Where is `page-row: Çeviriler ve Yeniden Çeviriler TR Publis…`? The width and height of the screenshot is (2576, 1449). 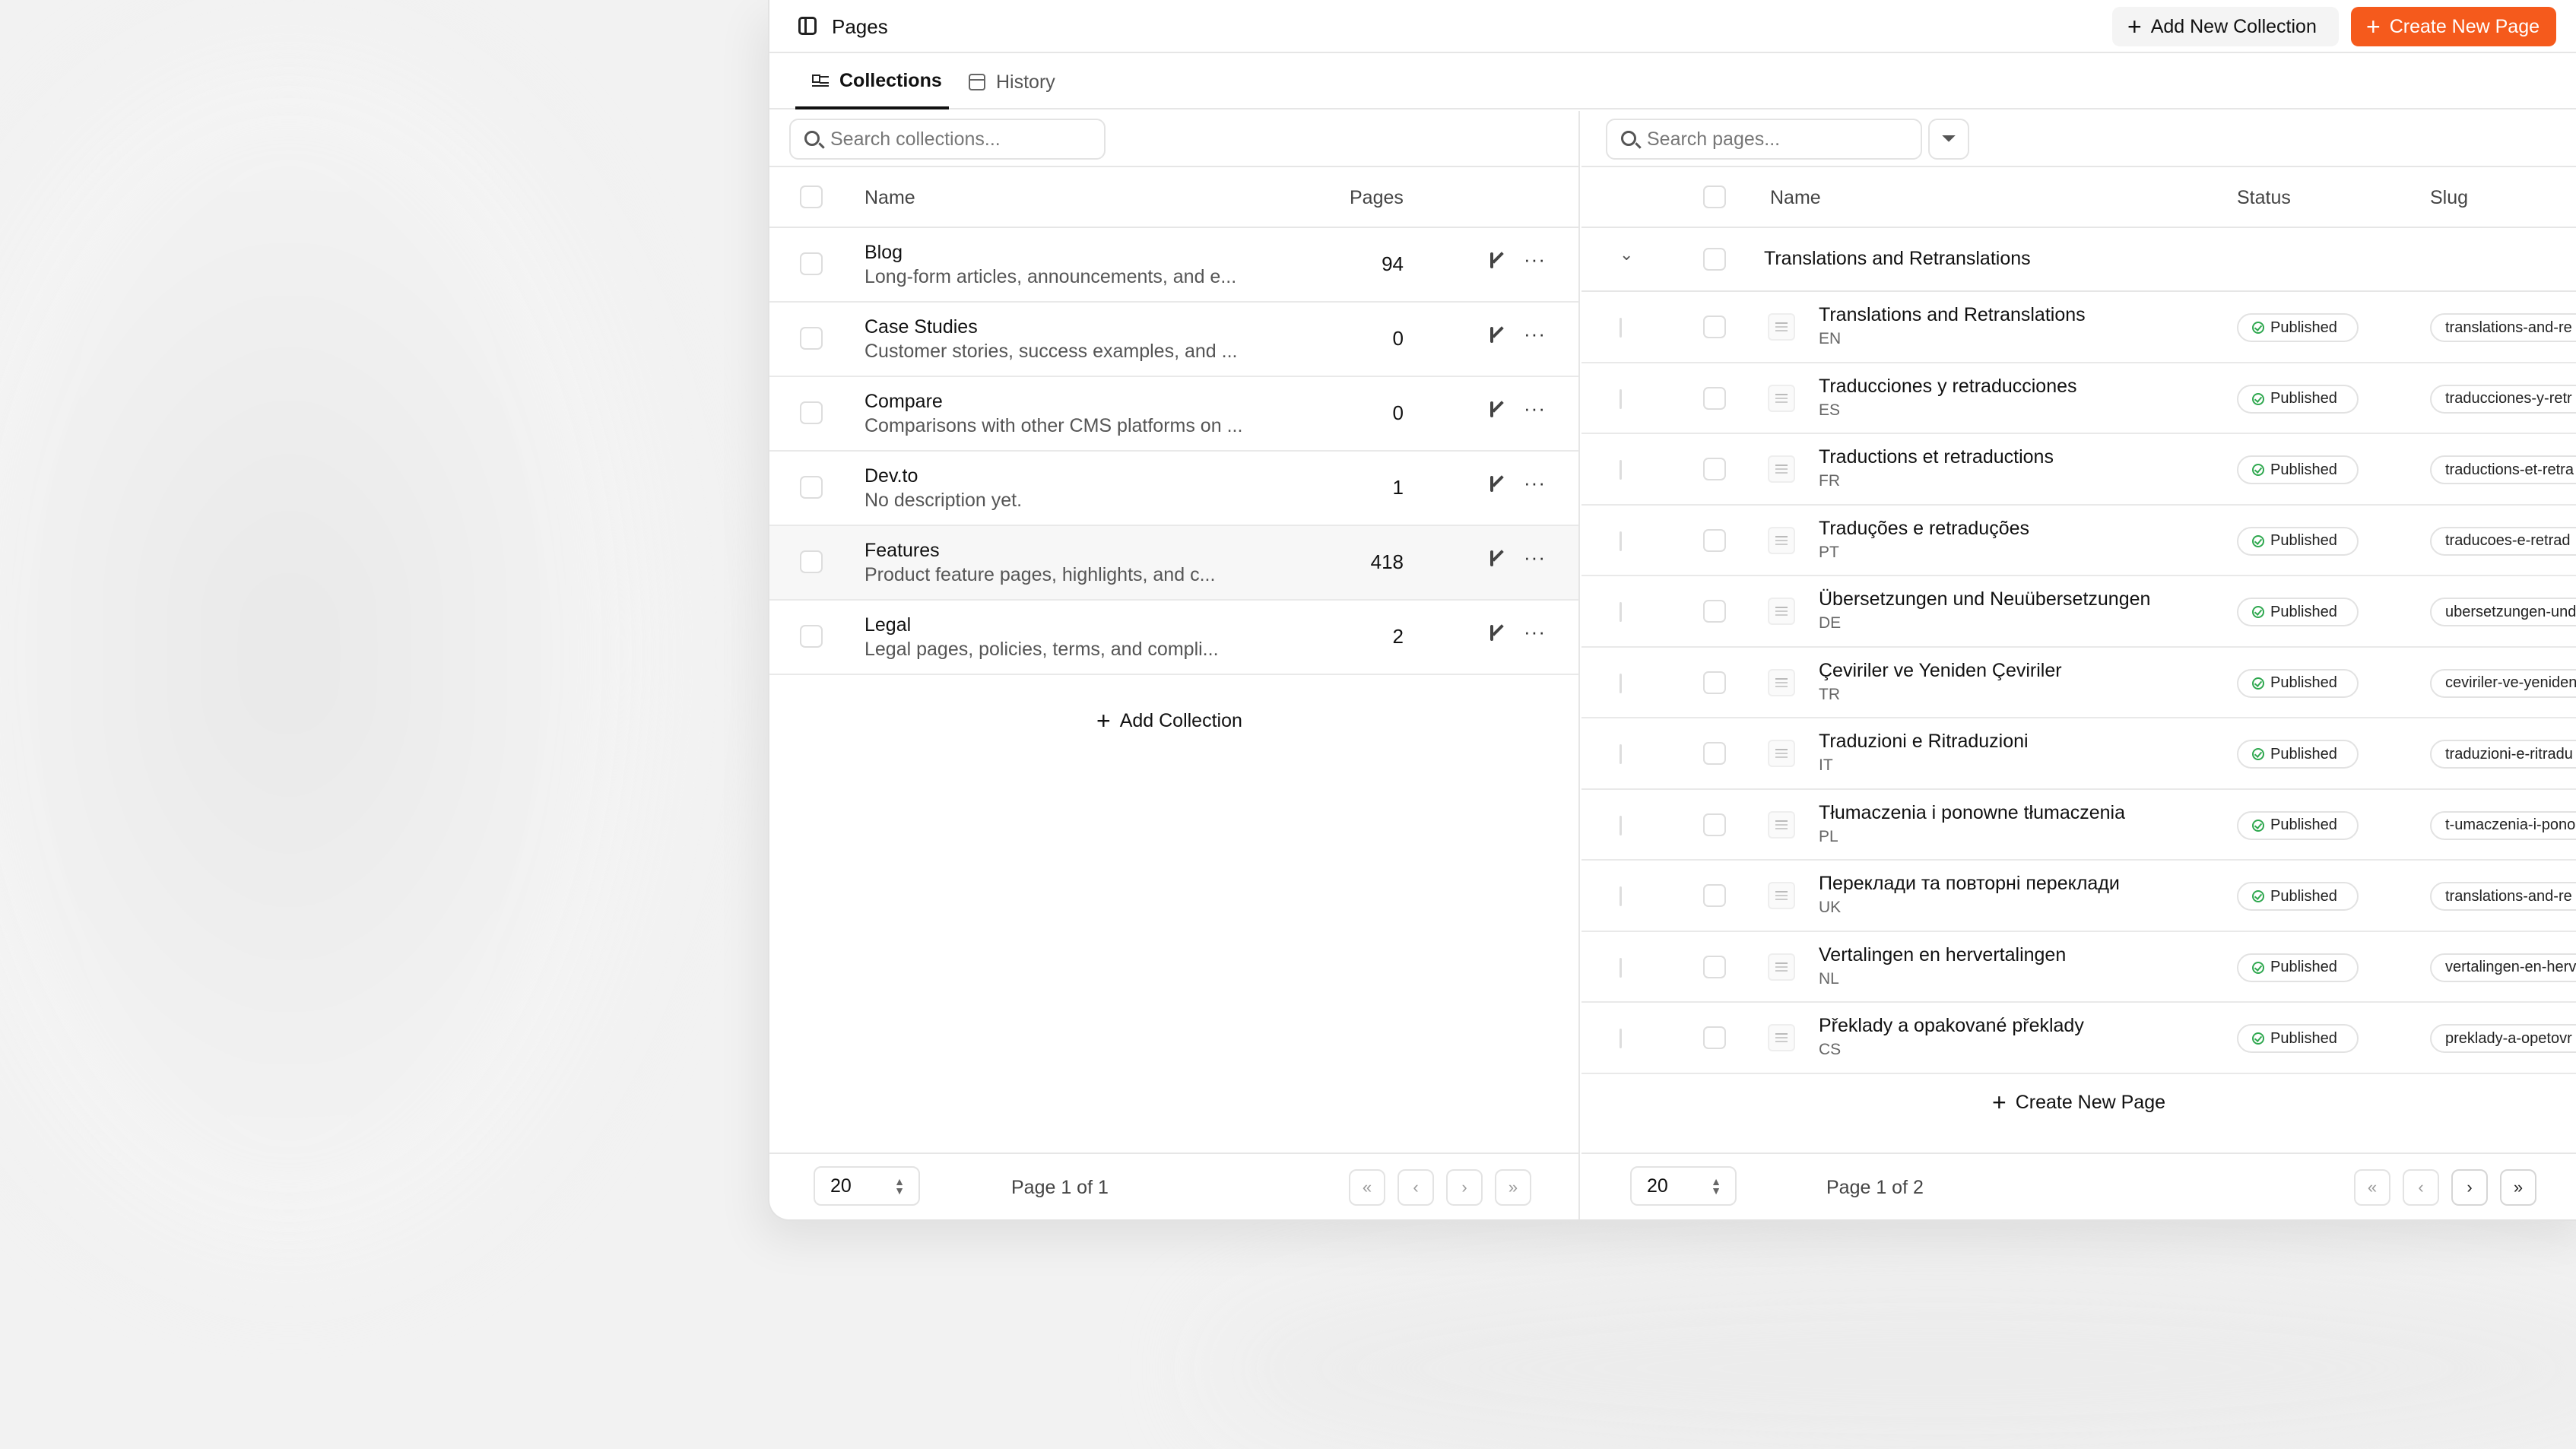 page-row: Çeviriler ve Yeniden Çeviriler TR Publis… is located at coordinates (2078, 683).